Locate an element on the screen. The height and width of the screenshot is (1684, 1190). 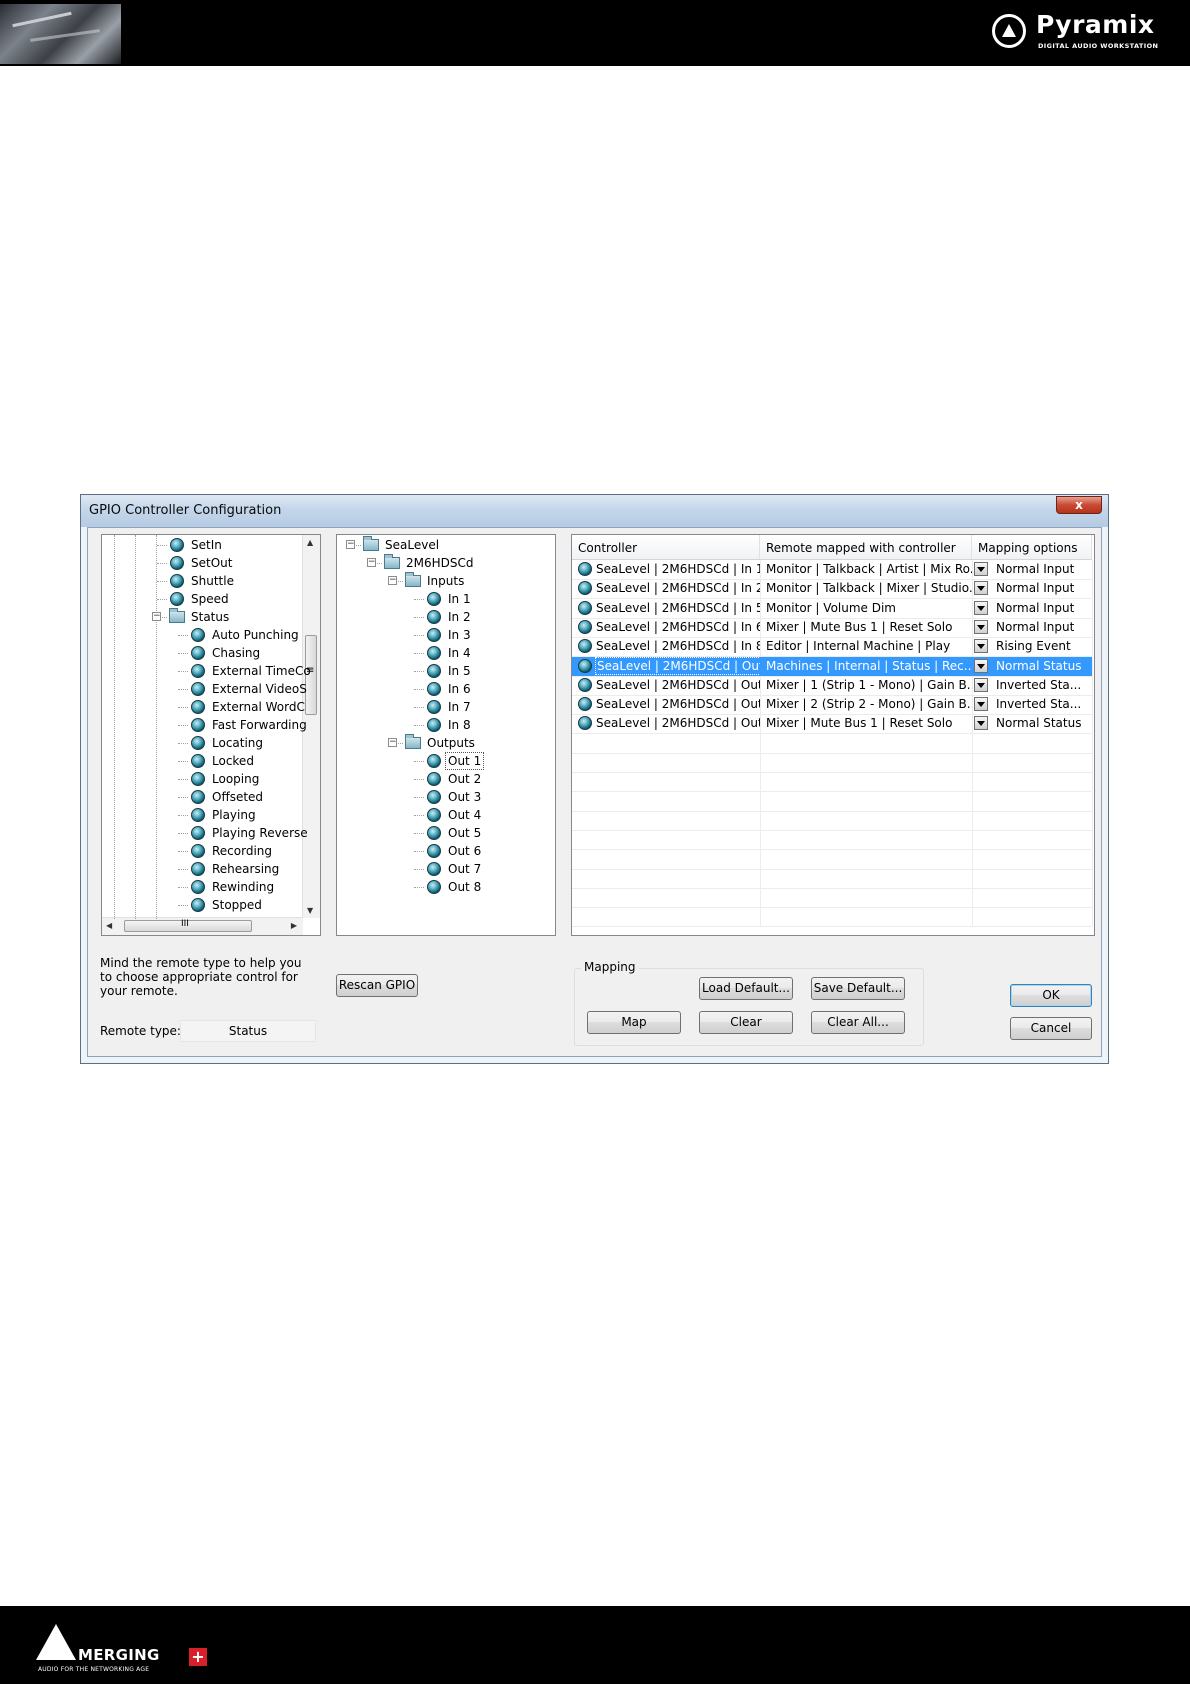
scroll-right-icon: ▶ is located at coordinates (294, 925).